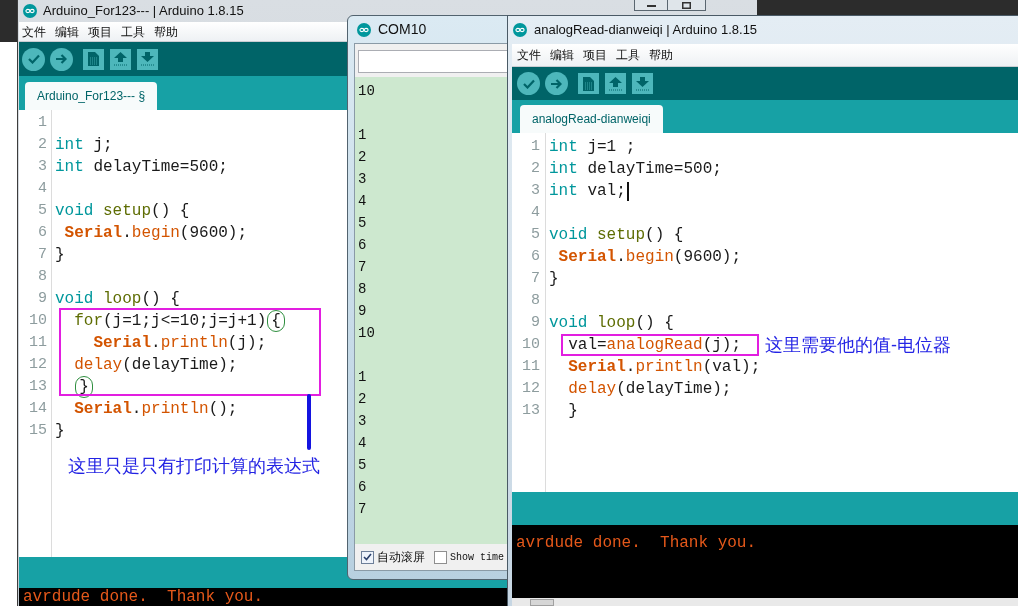 Image resolution: width=1018 pixels, height=606 pixels. I want to click on window-title: COM10, so click(402, 29).